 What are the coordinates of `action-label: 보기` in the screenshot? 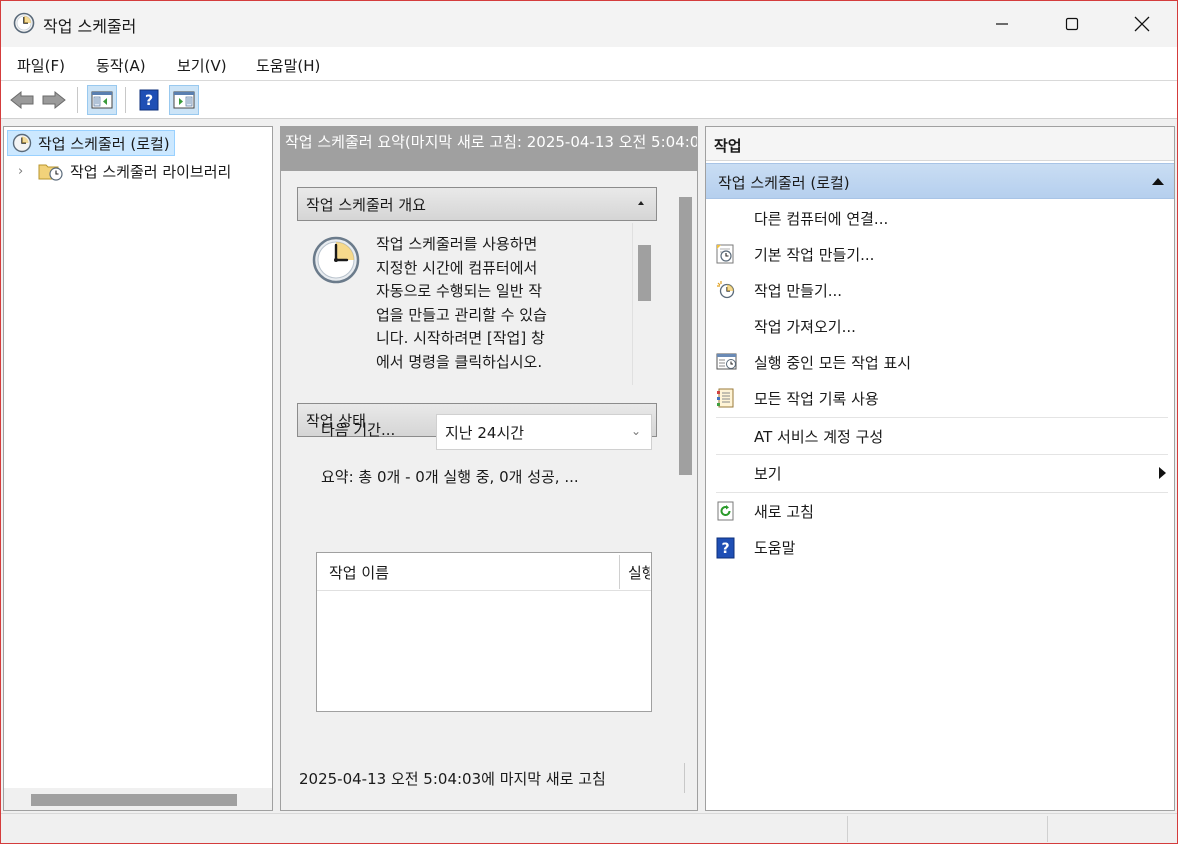 It's located at (768, 474).